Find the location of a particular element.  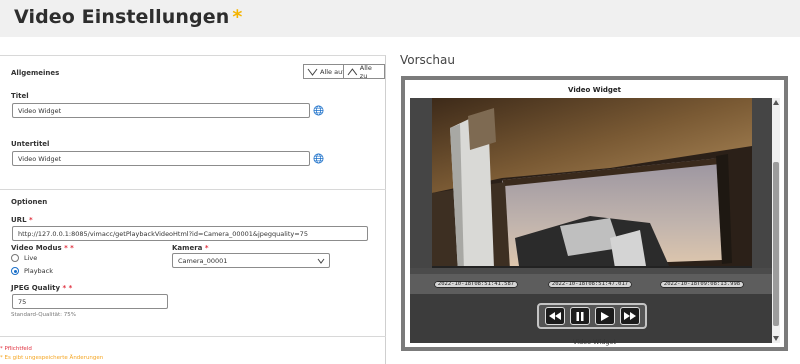

pause-button is located at coordinates (579, 316).